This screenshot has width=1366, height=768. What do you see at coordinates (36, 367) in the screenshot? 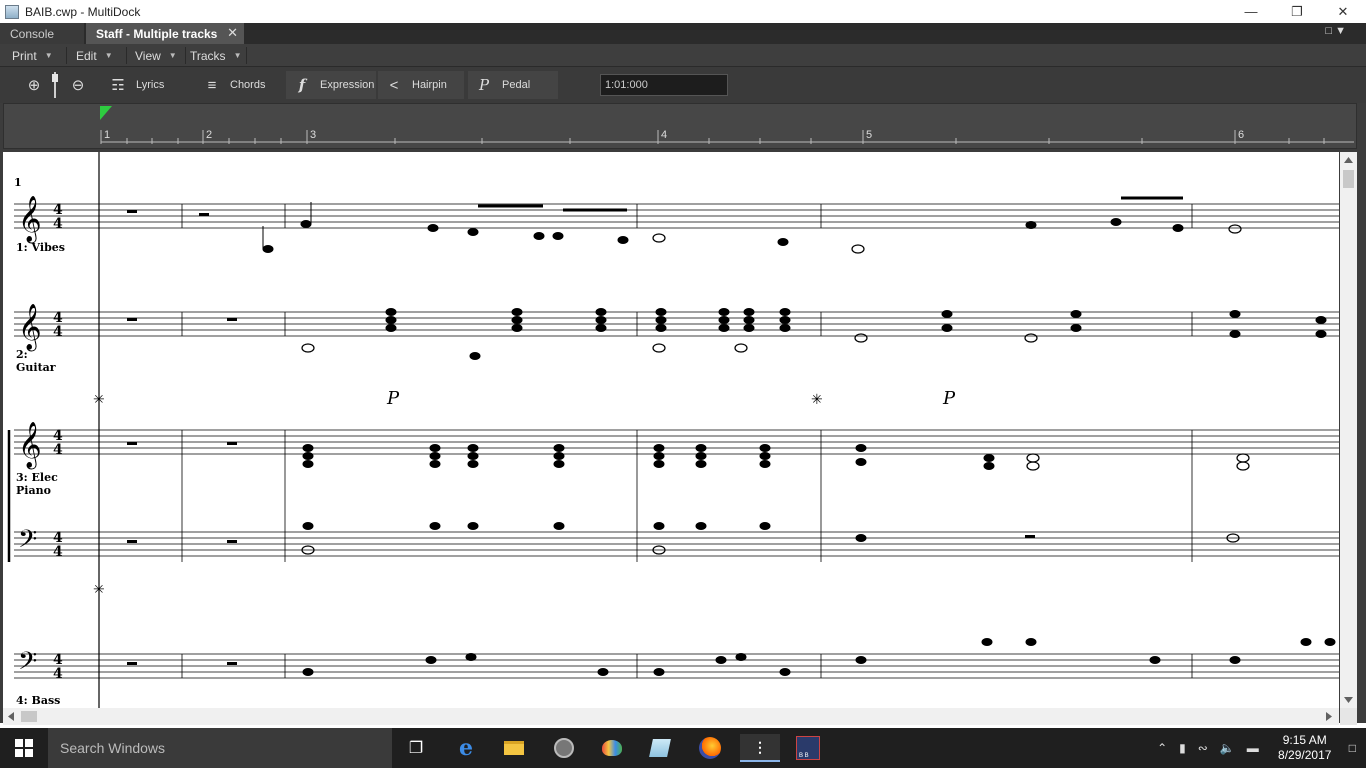
I see `track-name-guitar: Guitar` at bounding box center [36, 367].